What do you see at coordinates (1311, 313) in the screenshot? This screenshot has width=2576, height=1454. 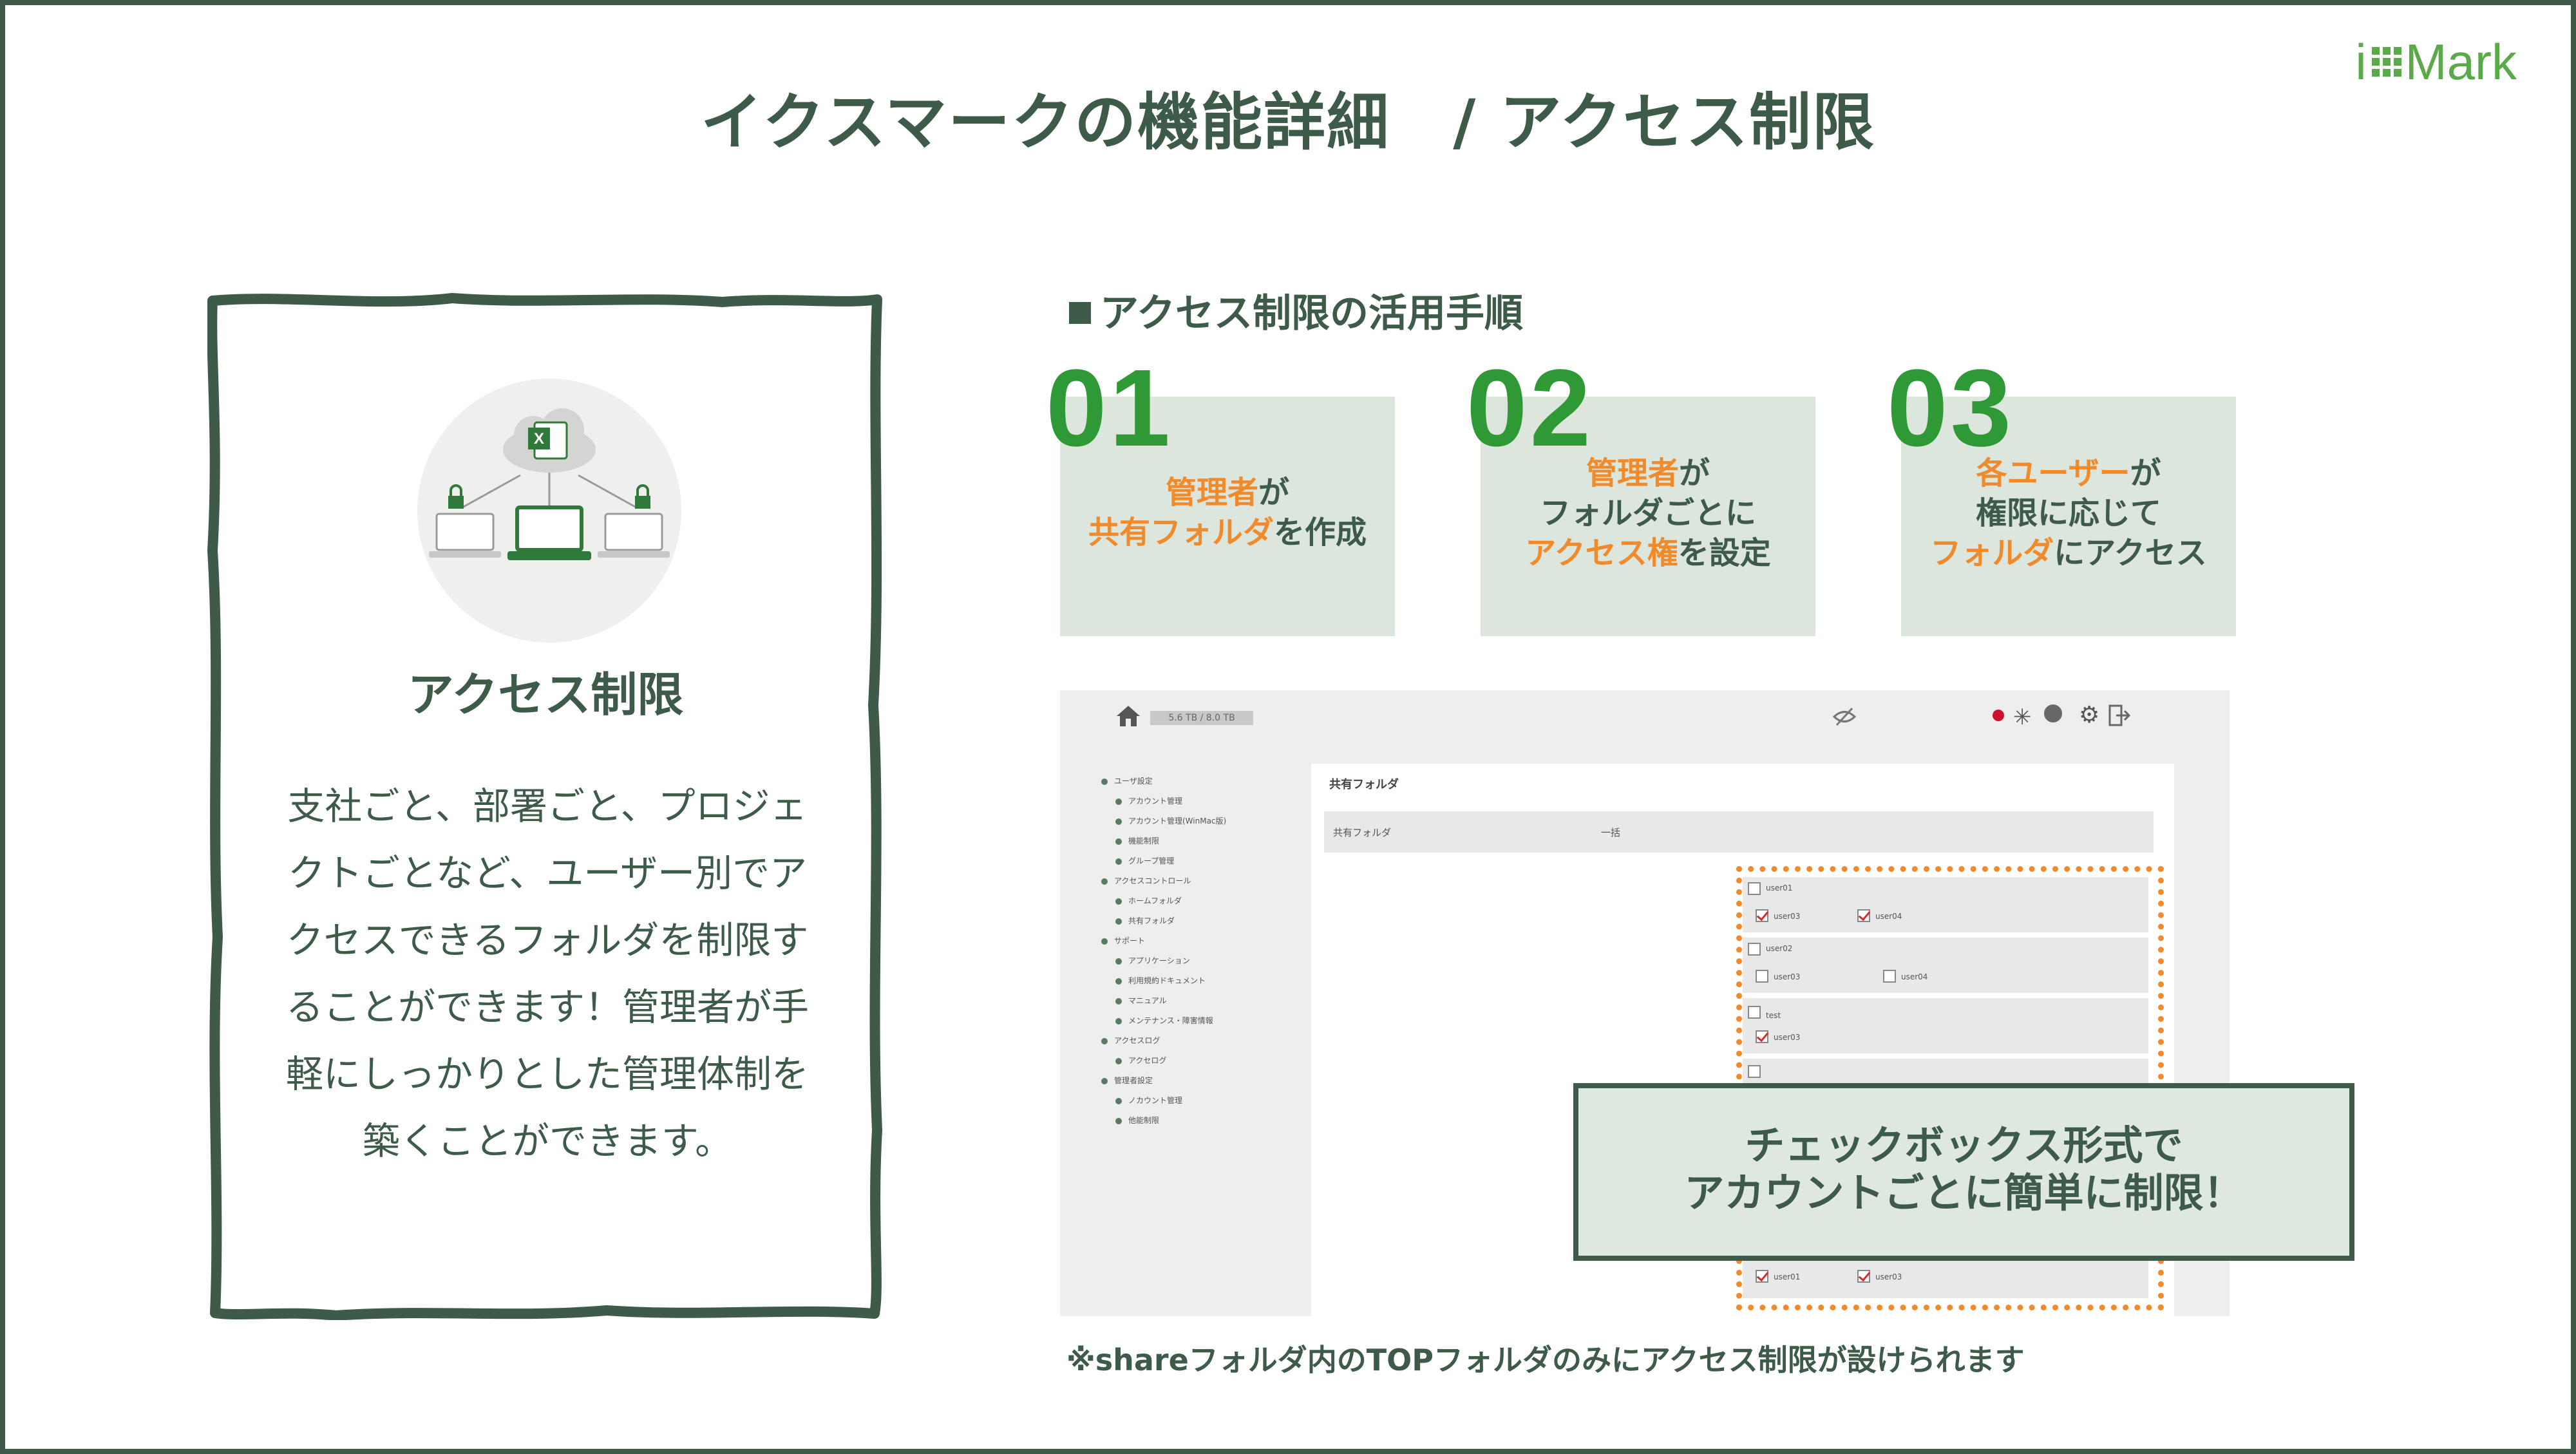 I see `procedure-title: アクセス制限の活用手順` at bounding box center [1311, 313].